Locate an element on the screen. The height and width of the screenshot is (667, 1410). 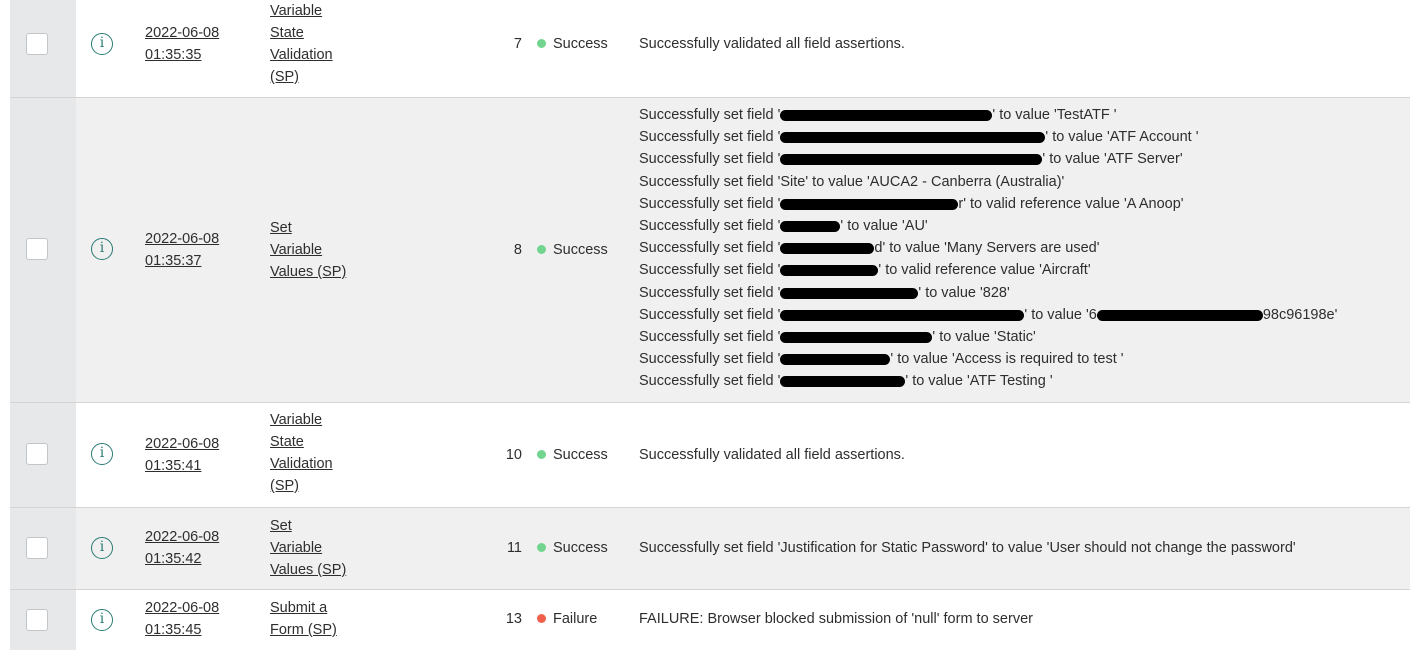
start-time-link: 2022-06-08 01:35:41 is located at coordinates (195, 455).